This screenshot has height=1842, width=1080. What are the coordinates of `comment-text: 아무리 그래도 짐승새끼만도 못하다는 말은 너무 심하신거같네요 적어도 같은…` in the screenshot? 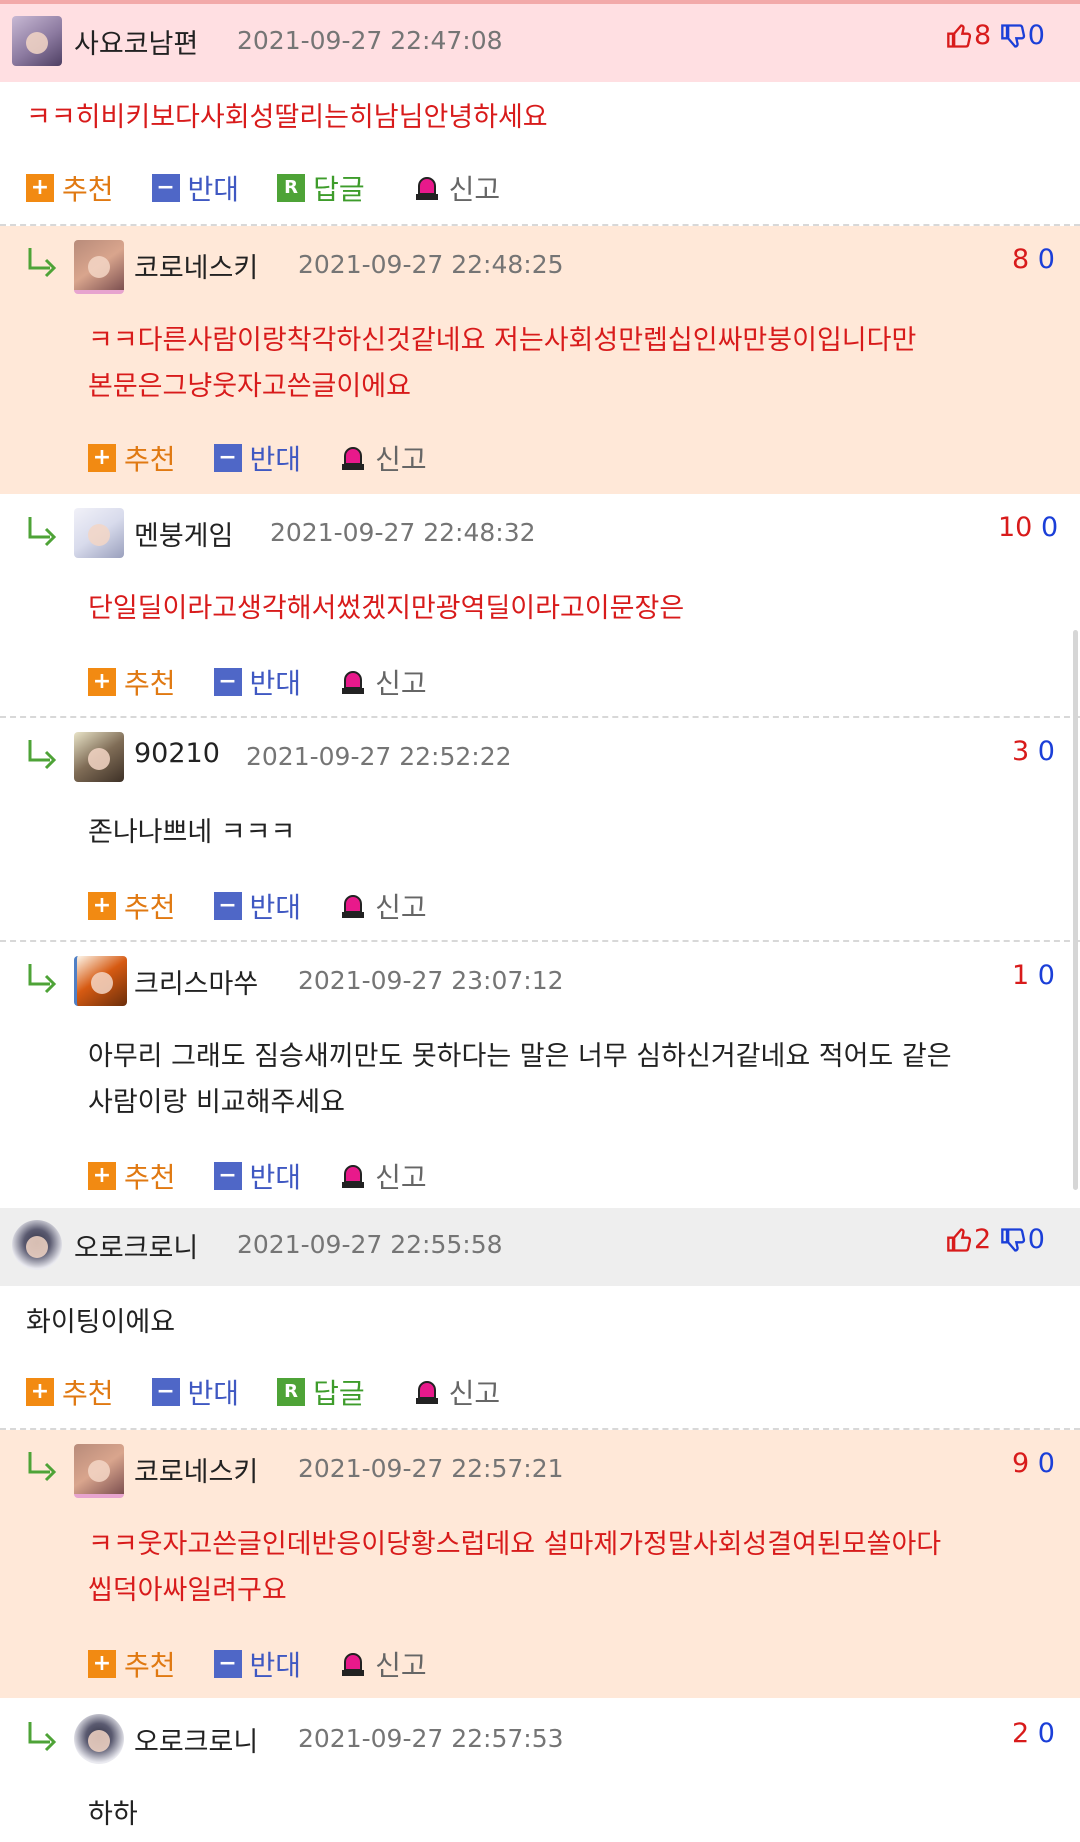 It's located at (520, 1080).